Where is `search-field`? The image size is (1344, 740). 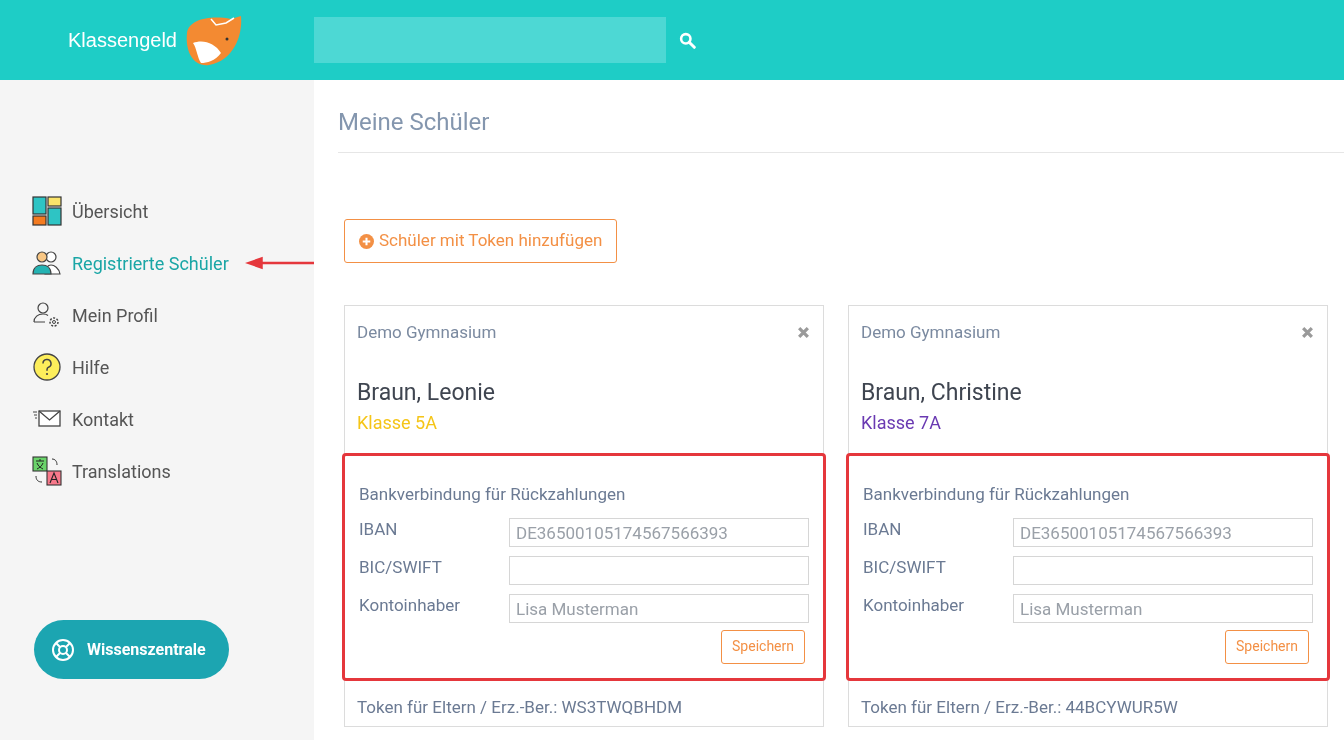
search-field is located at coordinates (490, 40).